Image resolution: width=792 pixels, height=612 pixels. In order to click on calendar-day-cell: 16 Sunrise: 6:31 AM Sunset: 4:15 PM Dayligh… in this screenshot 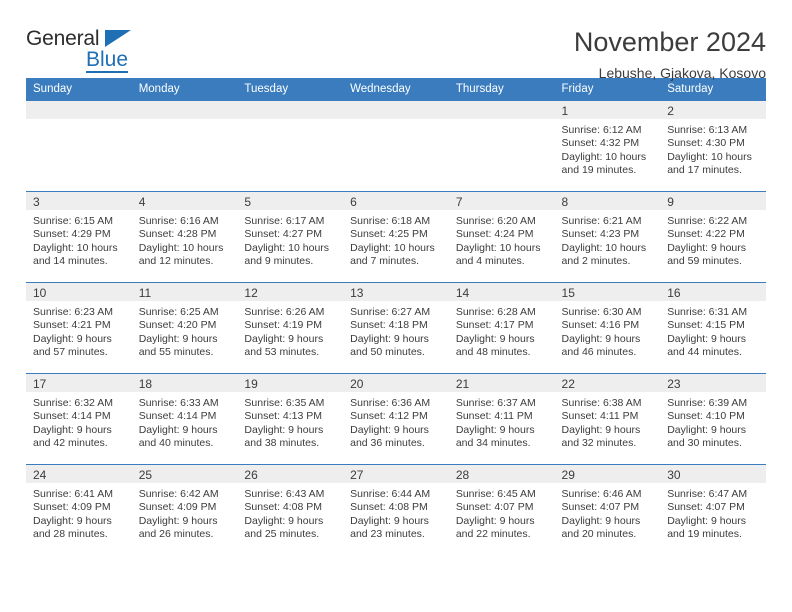, I will do `click(713, 328)`.